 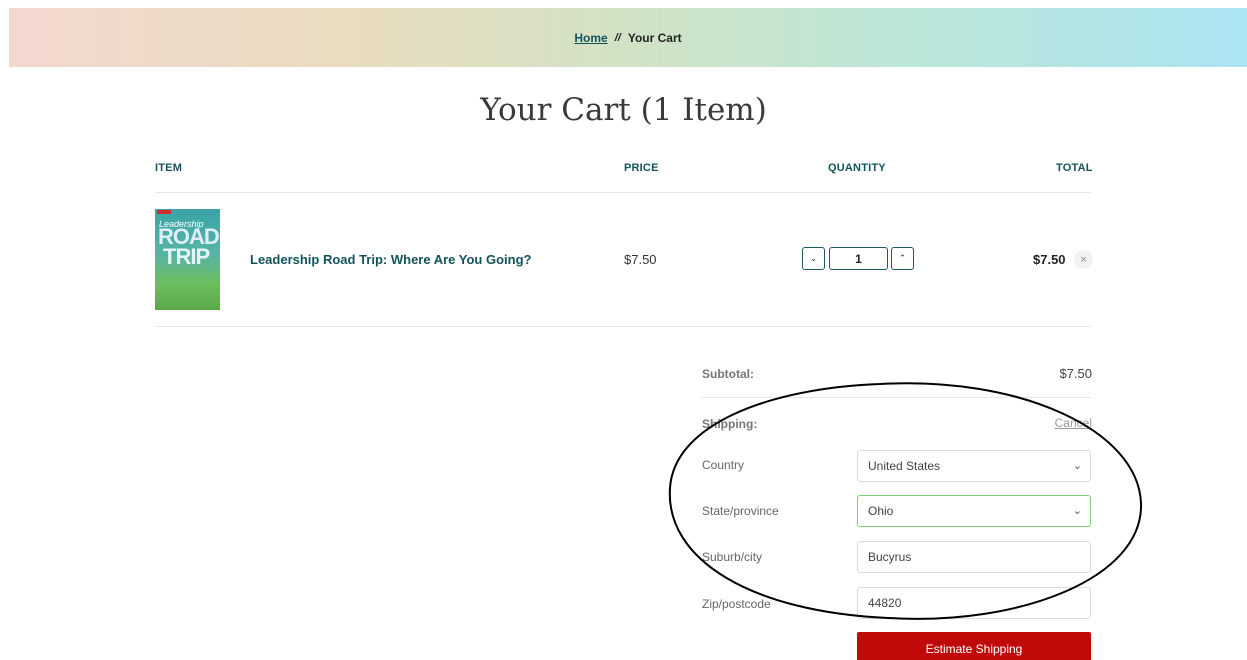 I want to click on breadcrumb-banner: Home // Your Cart, so click(x=628, y=37).